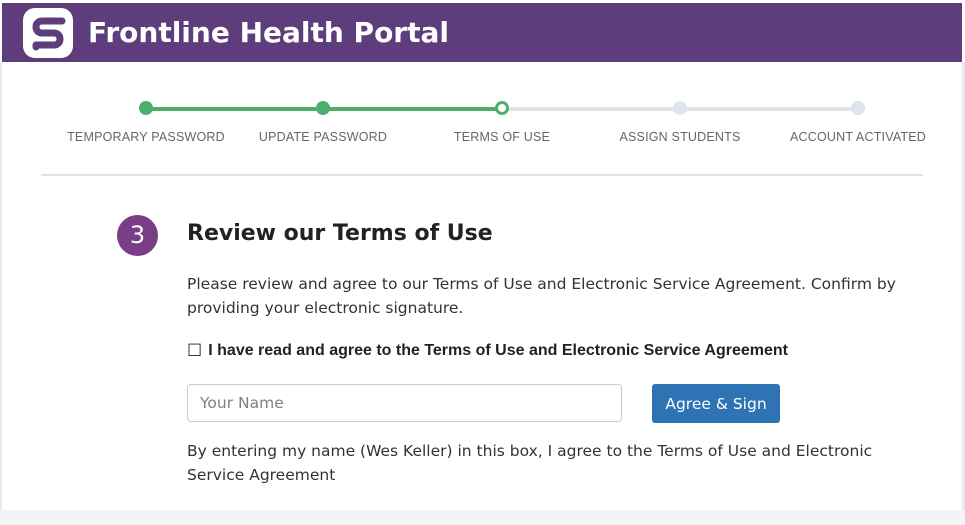  What do you see at coordinates (404, 403) in the screenshot?
I see `signature-name-input` at bounding box center [404, 403].